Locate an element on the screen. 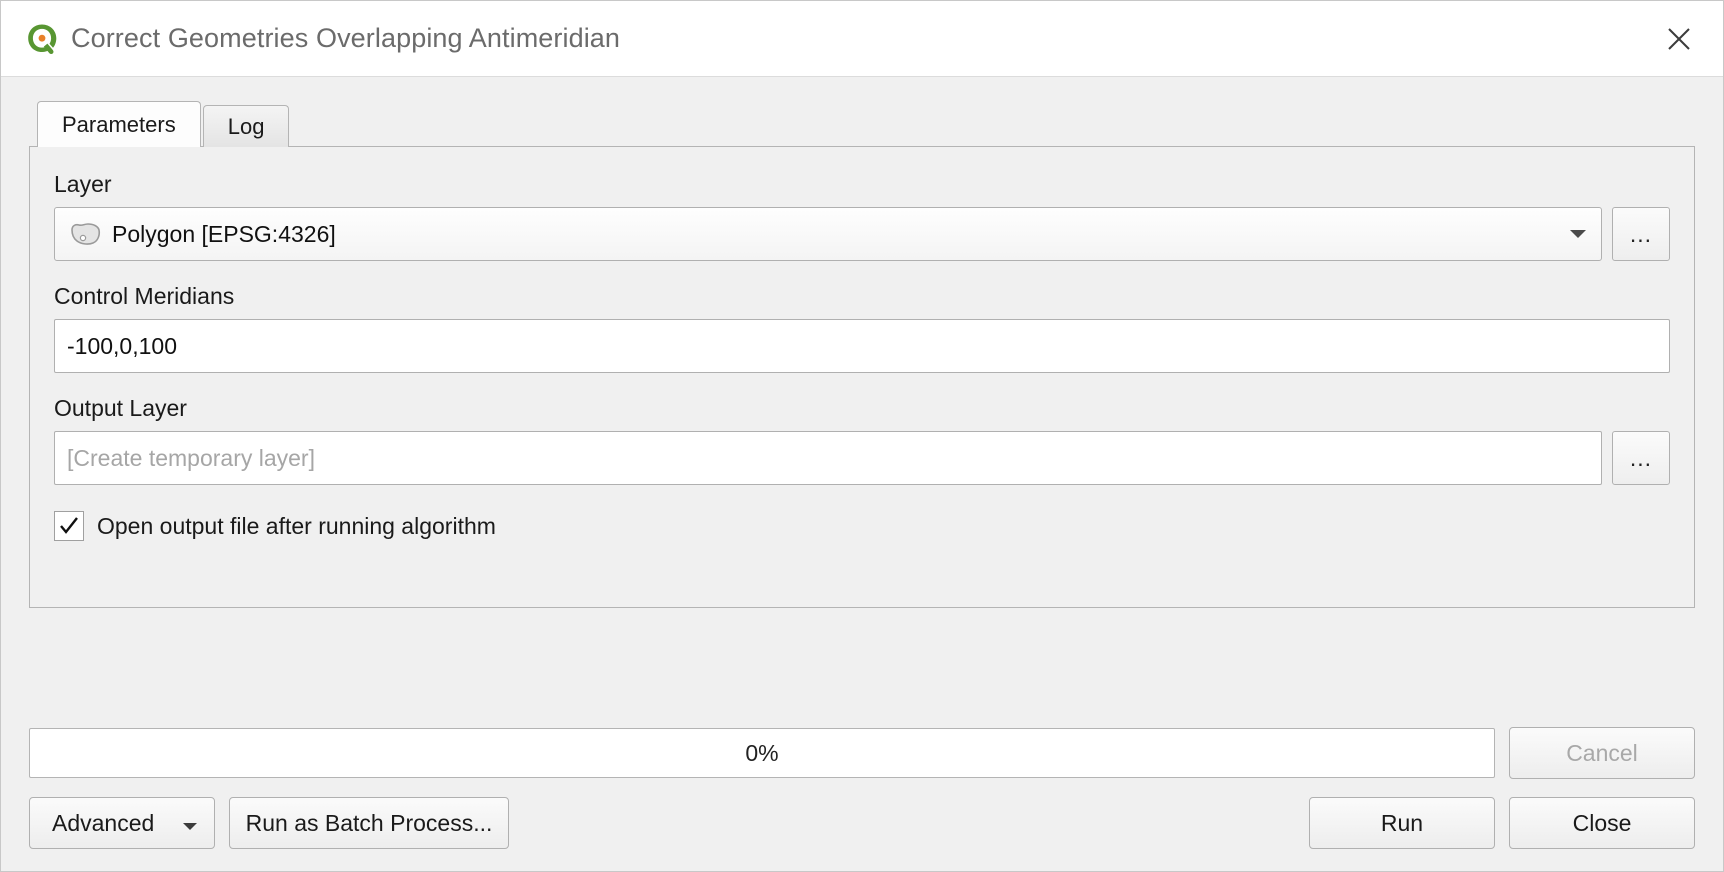 The width and height of the screenshot is (1724, 872). cancel-button-label: Cancel is located at coordinates (1602, 752).